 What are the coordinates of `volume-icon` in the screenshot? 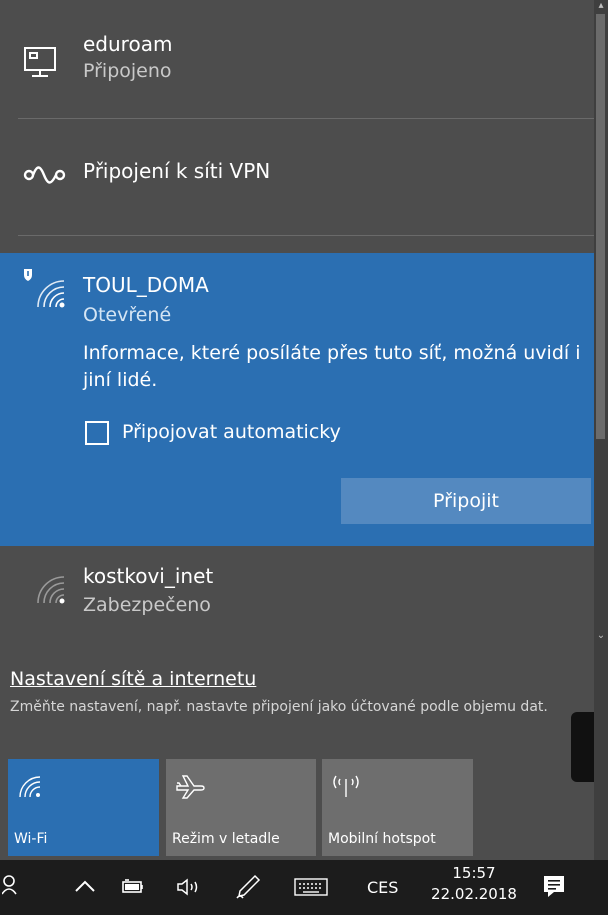 It's located at (192, 889).